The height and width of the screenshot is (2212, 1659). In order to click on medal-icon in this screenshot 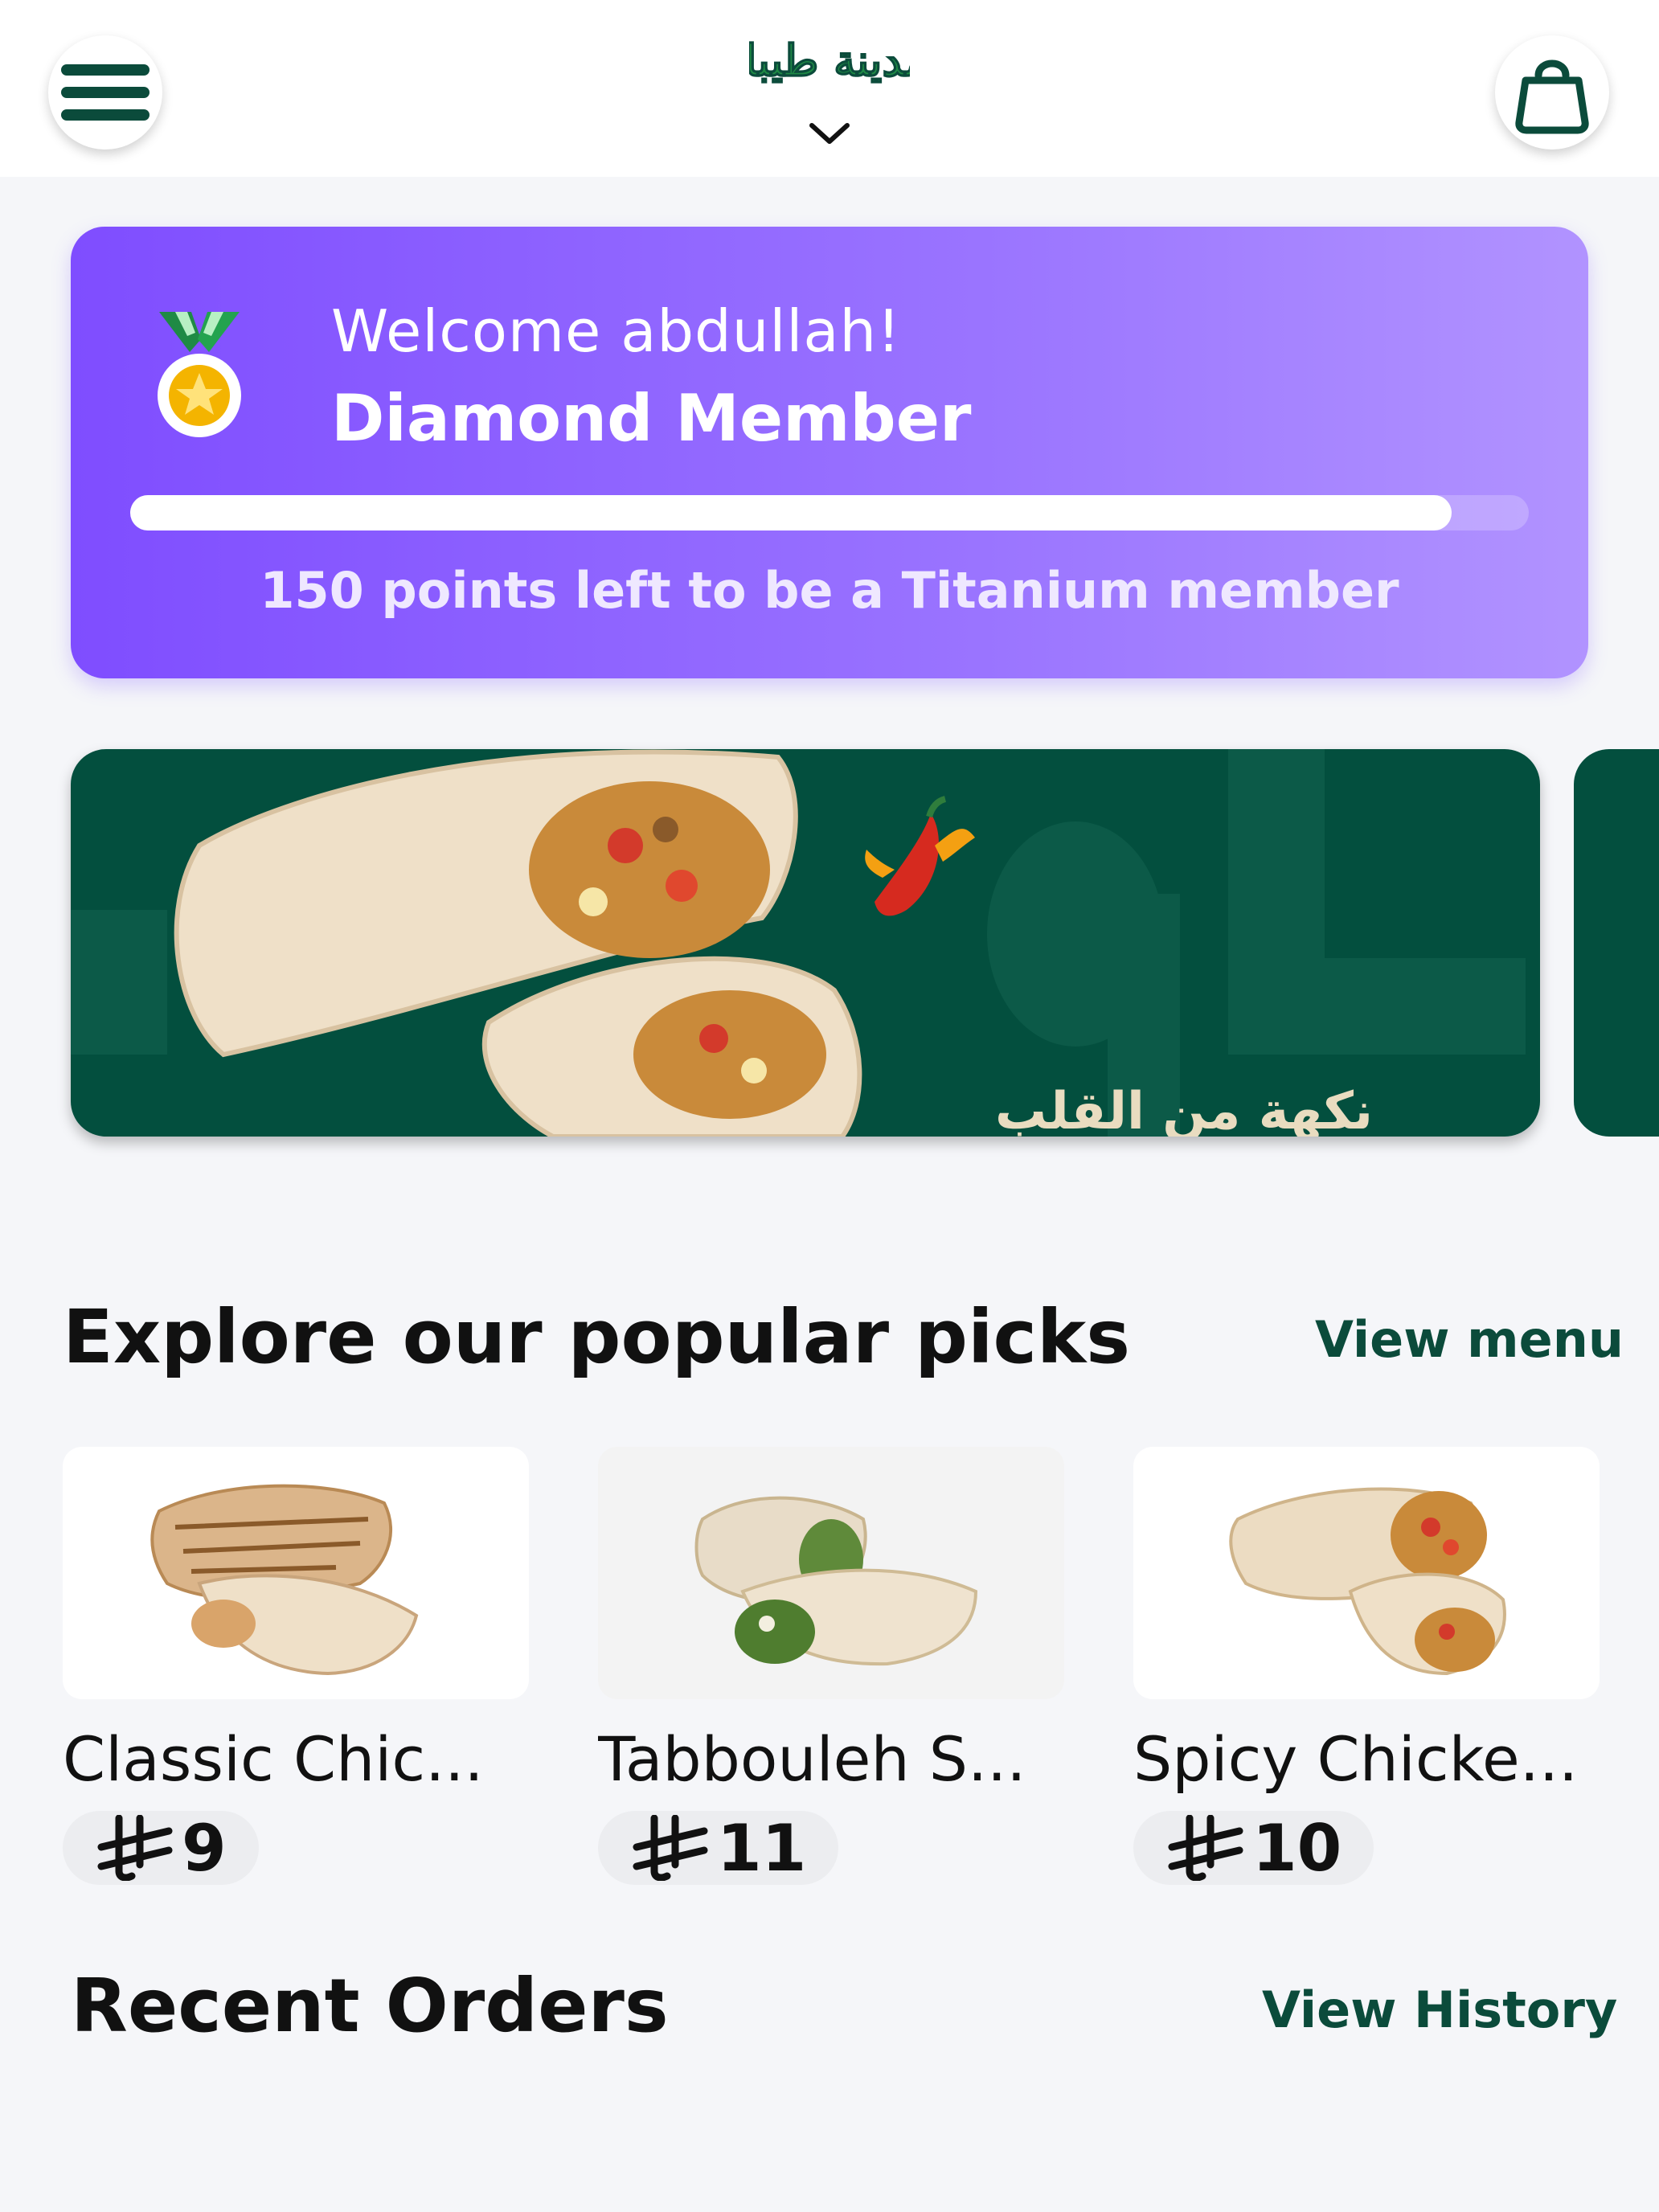, I will do `click(199, 374)`.